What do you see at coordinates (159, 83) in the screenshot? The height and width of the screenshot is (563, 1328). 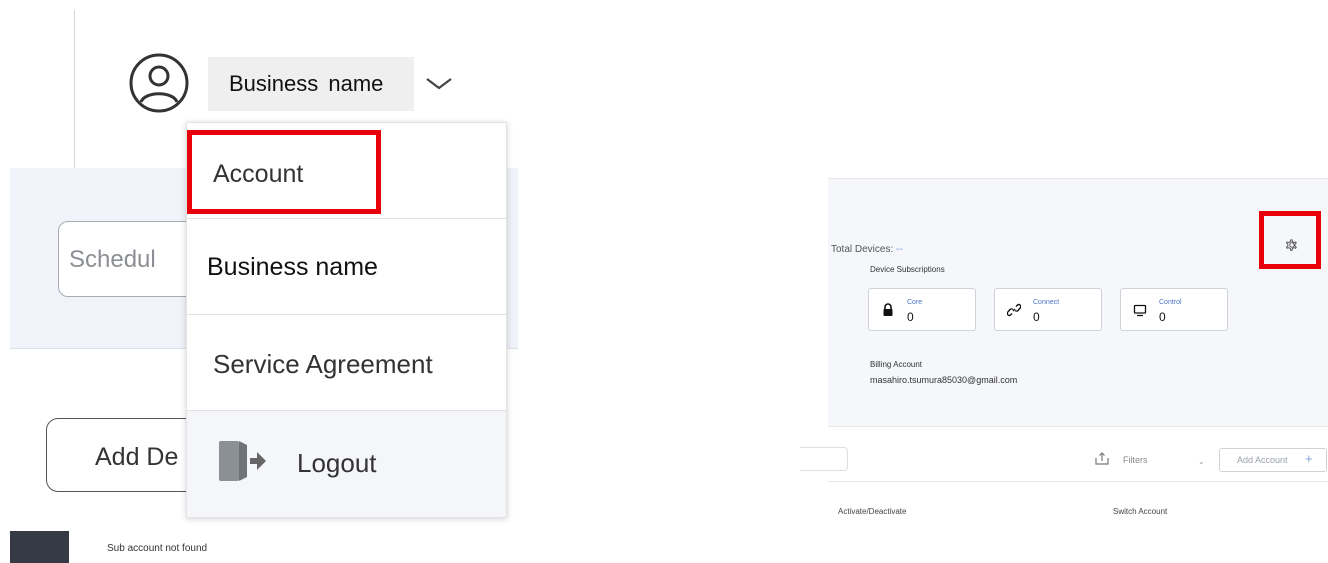 I see `user-avatar-icon` at bounding box center [159, 83].